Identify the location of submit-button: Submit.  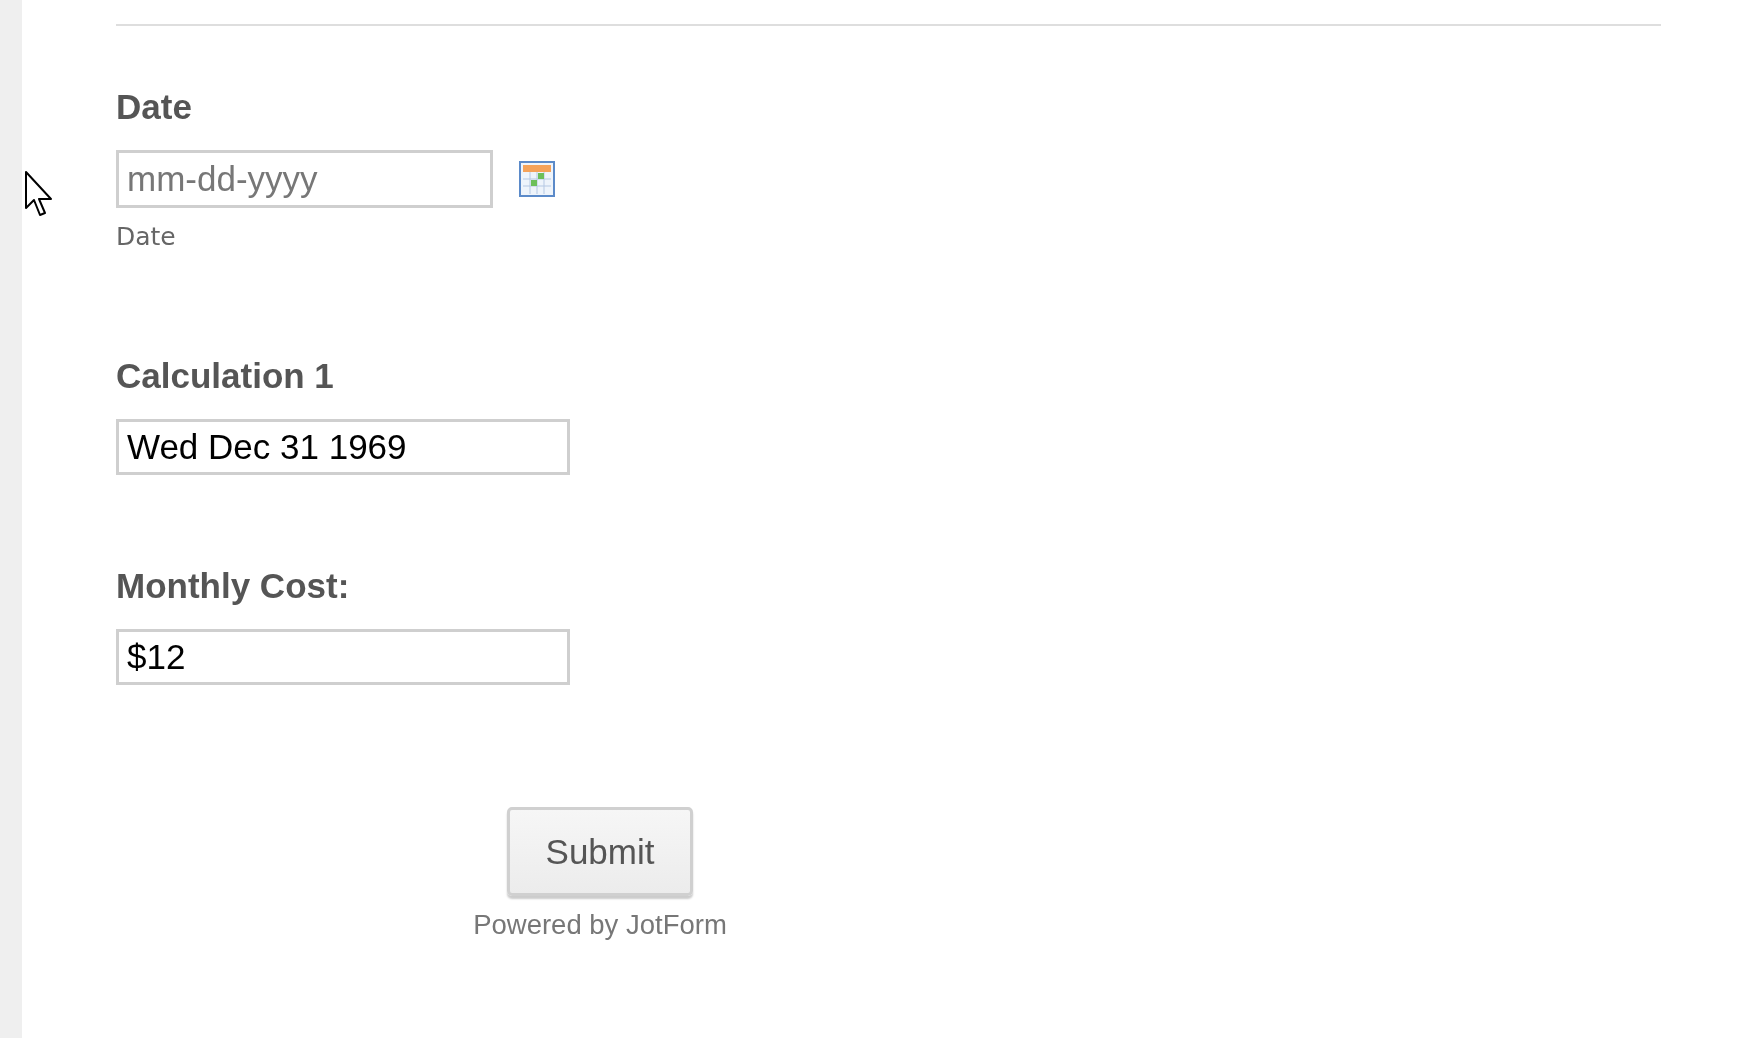
(600, 851).